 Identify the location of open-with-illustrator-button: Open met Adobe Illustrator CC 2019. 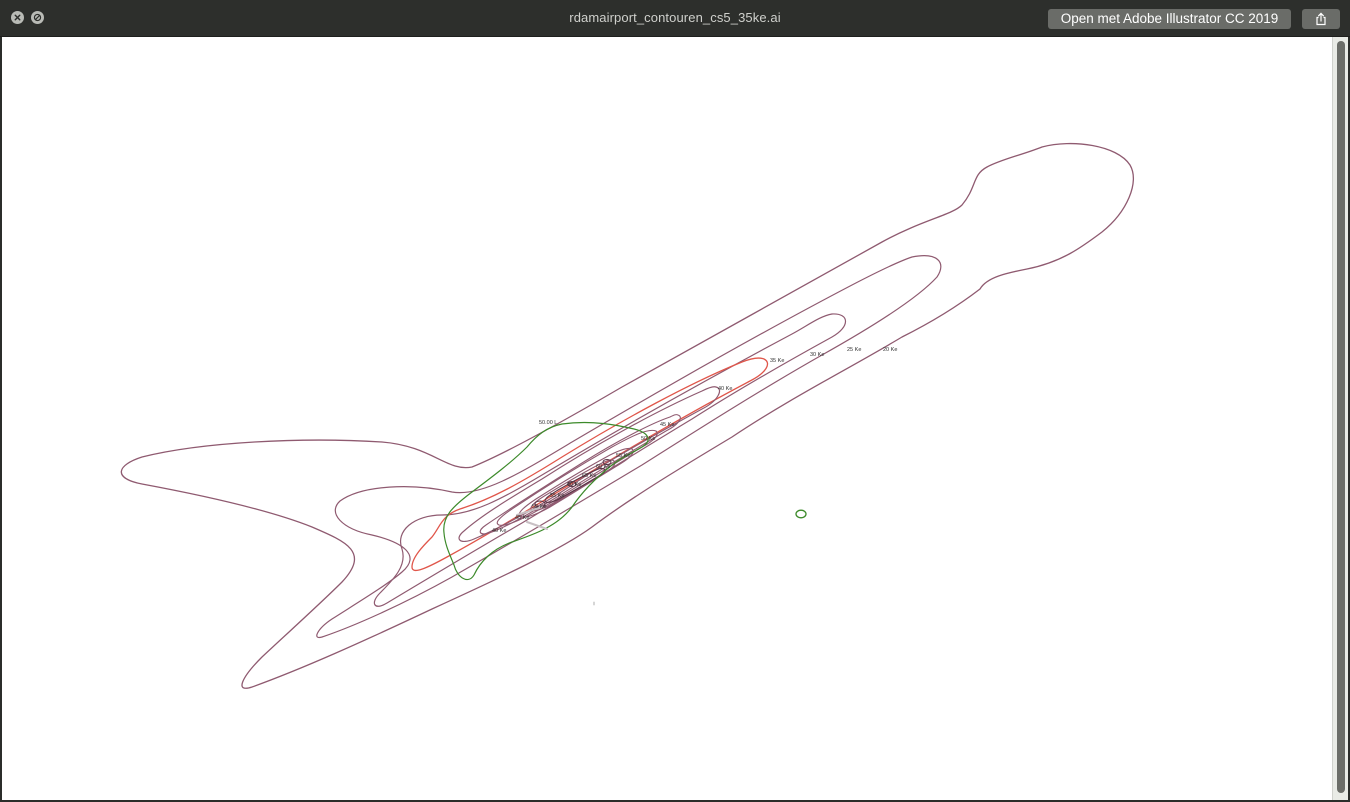
(1169, 19).